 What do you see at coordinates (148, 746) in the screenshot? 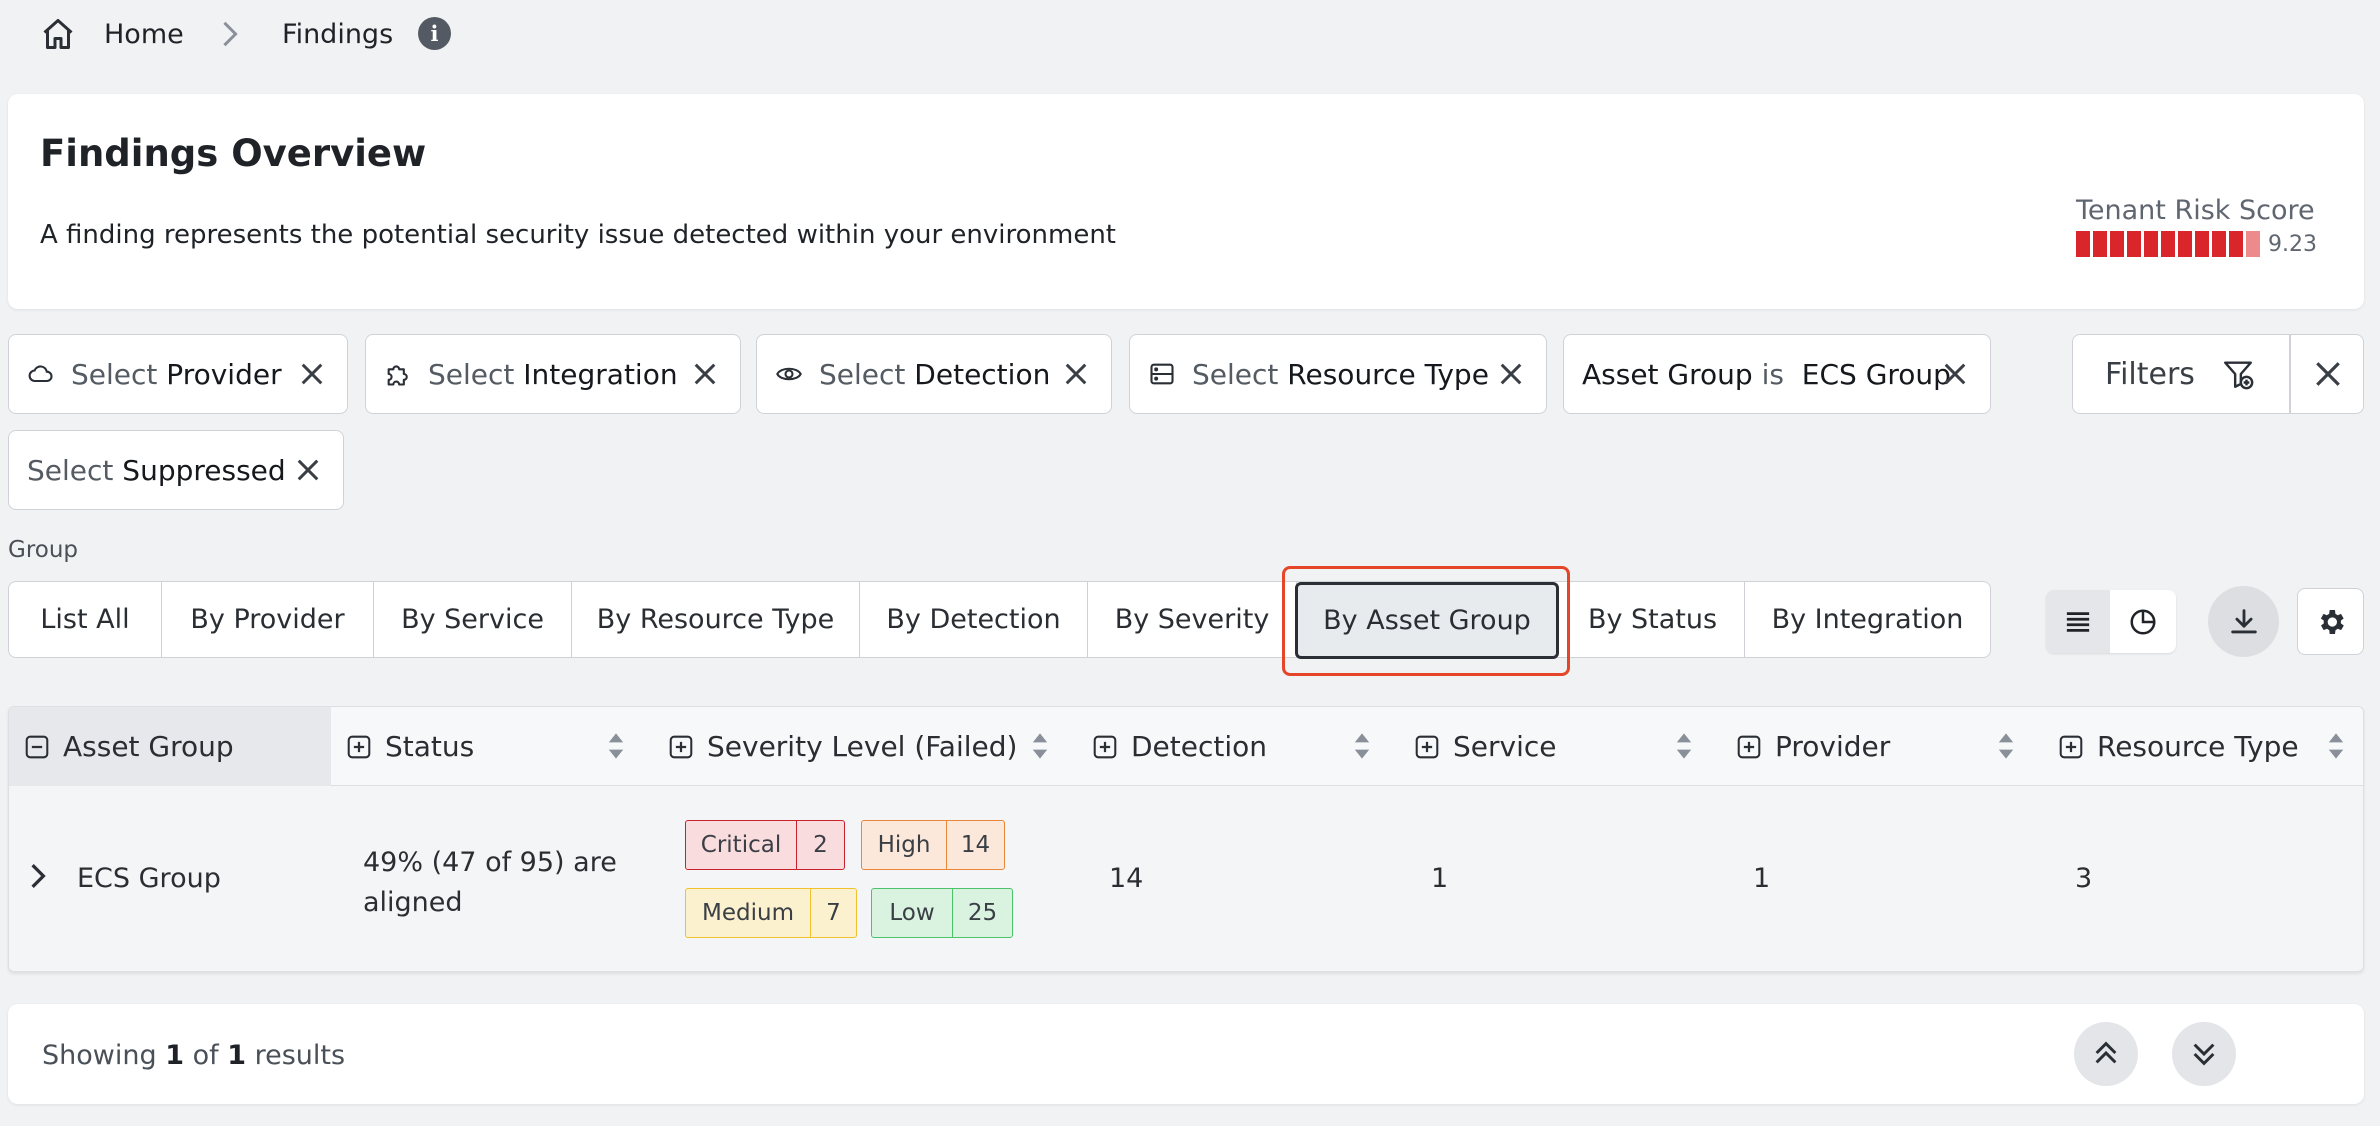
I see `column-label: Asset Group` at bounding box center [148, 746].